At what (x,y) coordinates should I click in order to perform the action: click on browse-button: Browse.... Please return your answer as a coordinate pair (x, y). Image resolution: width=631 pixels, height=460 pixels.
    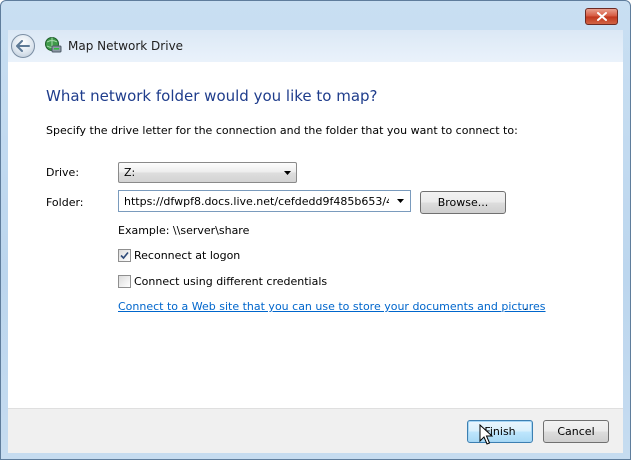
    Looking at the image, I should click on (463, 202).